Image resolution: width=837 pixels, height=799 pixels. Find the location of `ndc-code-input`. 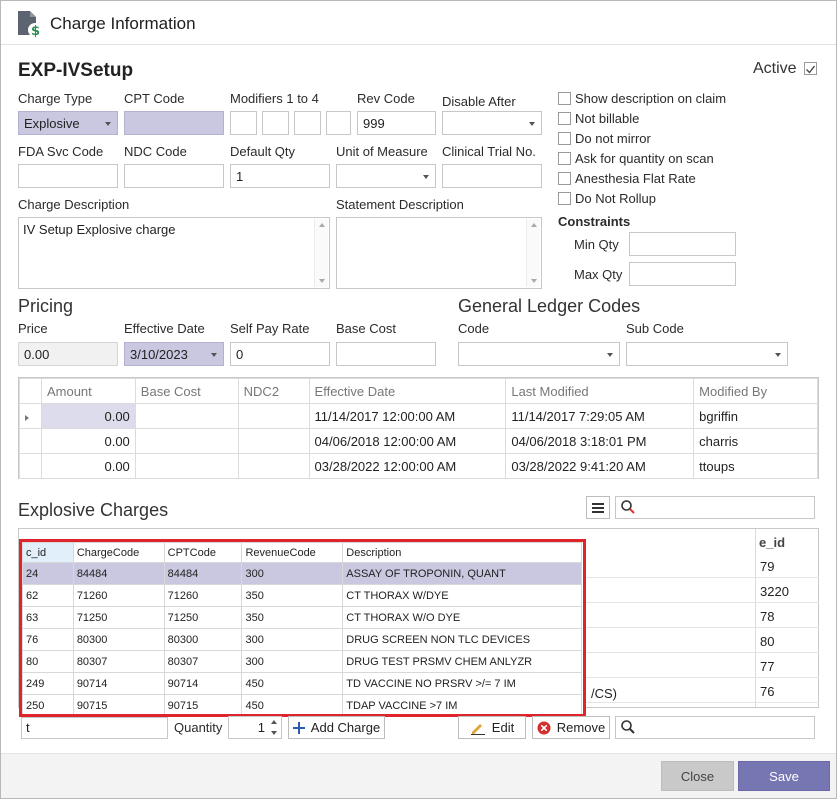

ndc-code-input is located at coordinates (174, 176).